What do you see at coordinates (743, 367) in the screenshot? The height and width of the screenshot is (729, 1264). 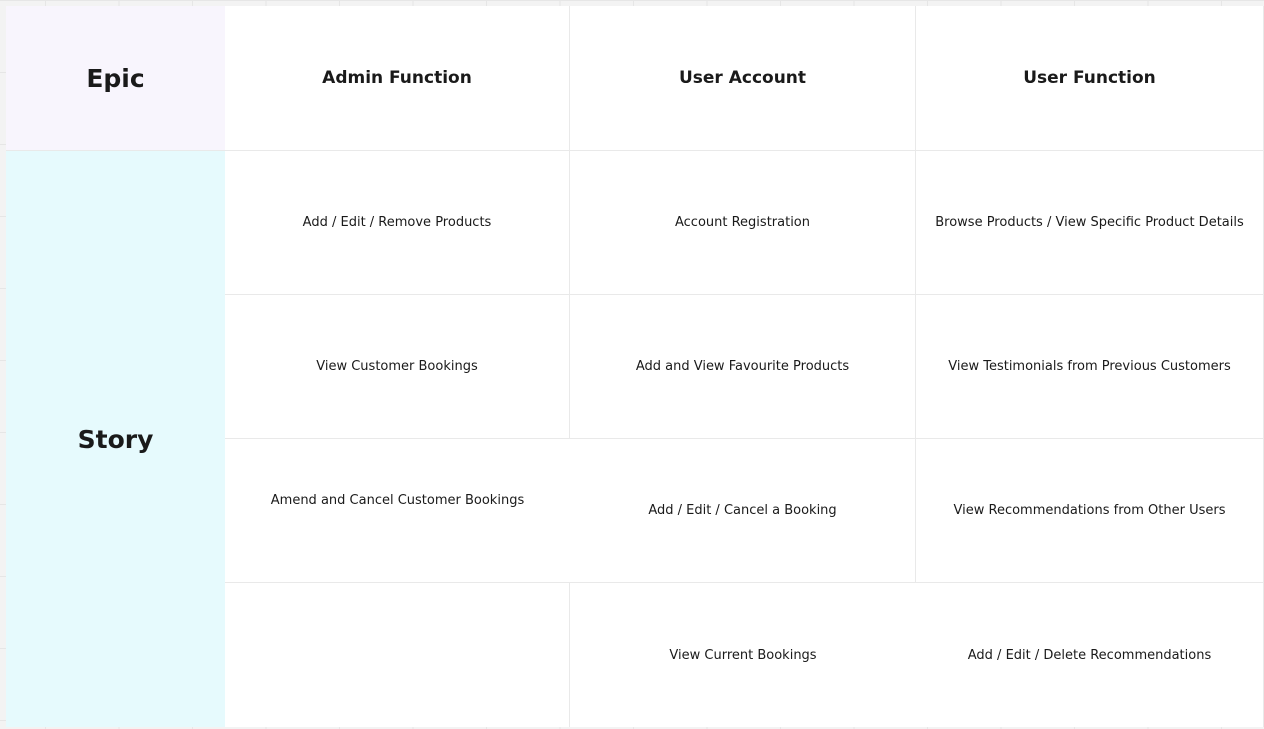 I see `story-cell: Add and View Favourite Products` at bounding box center [743, 367].